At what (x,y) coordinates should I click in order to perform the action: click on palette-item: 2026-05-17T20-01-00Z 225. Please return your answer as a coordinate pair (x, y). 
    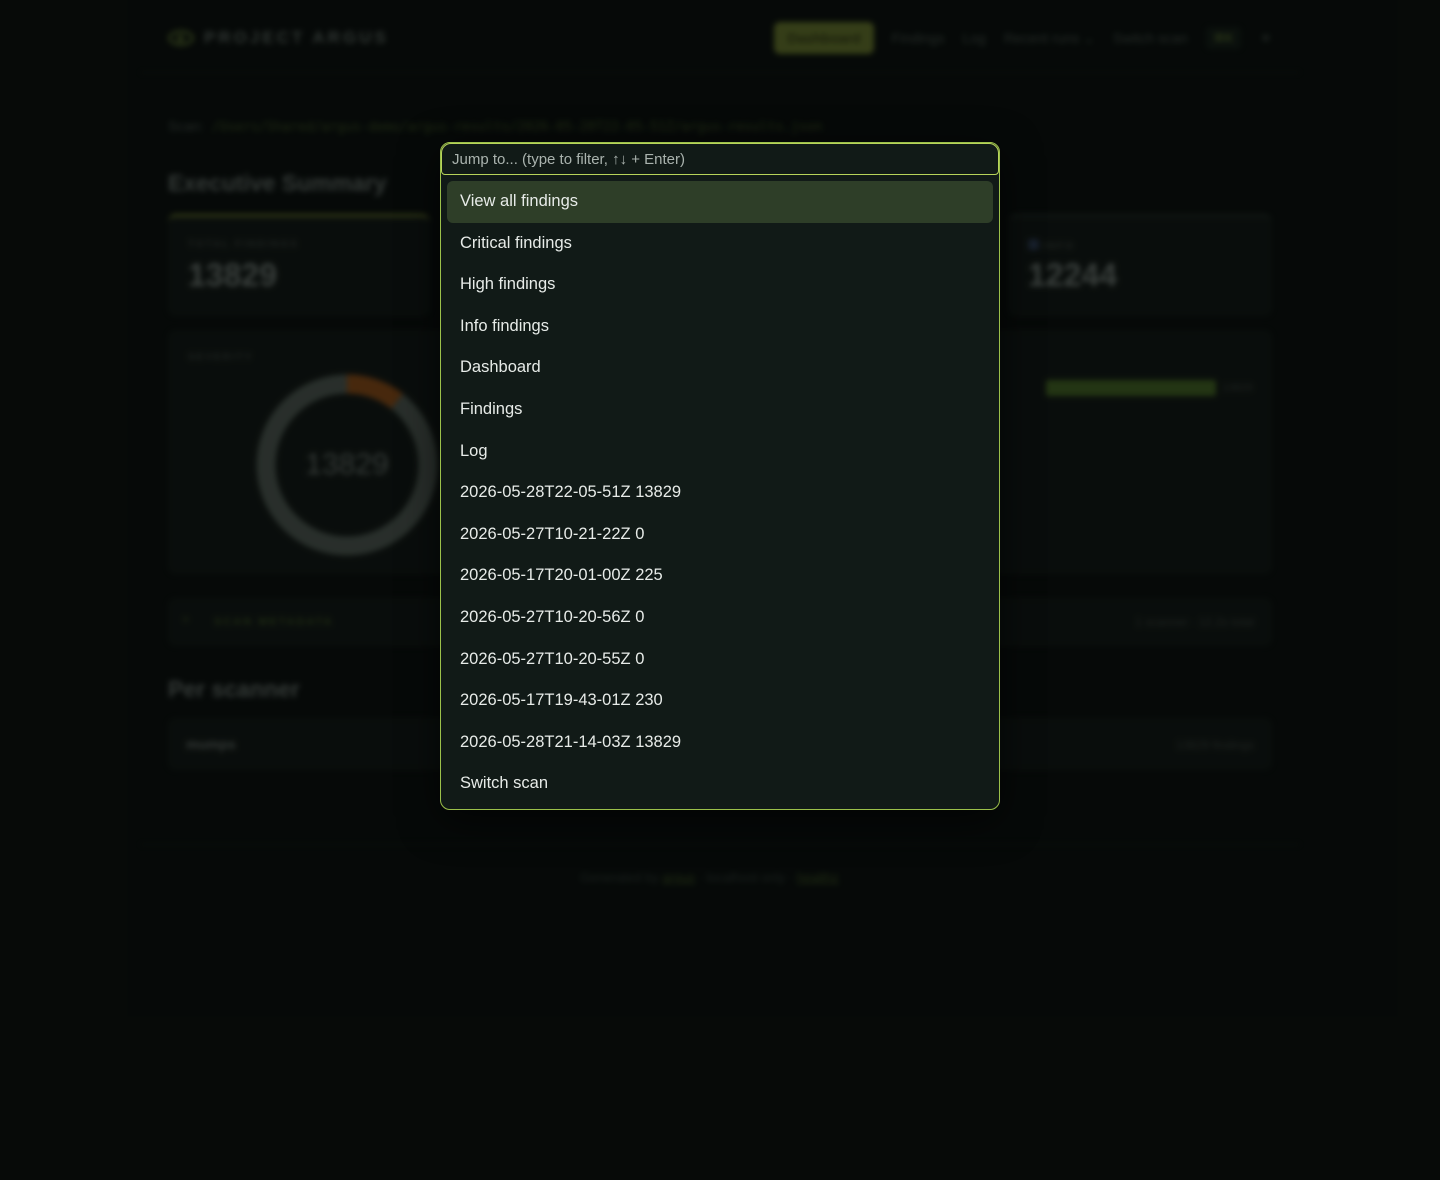
    Looking at the image, I should click on (720, 576).